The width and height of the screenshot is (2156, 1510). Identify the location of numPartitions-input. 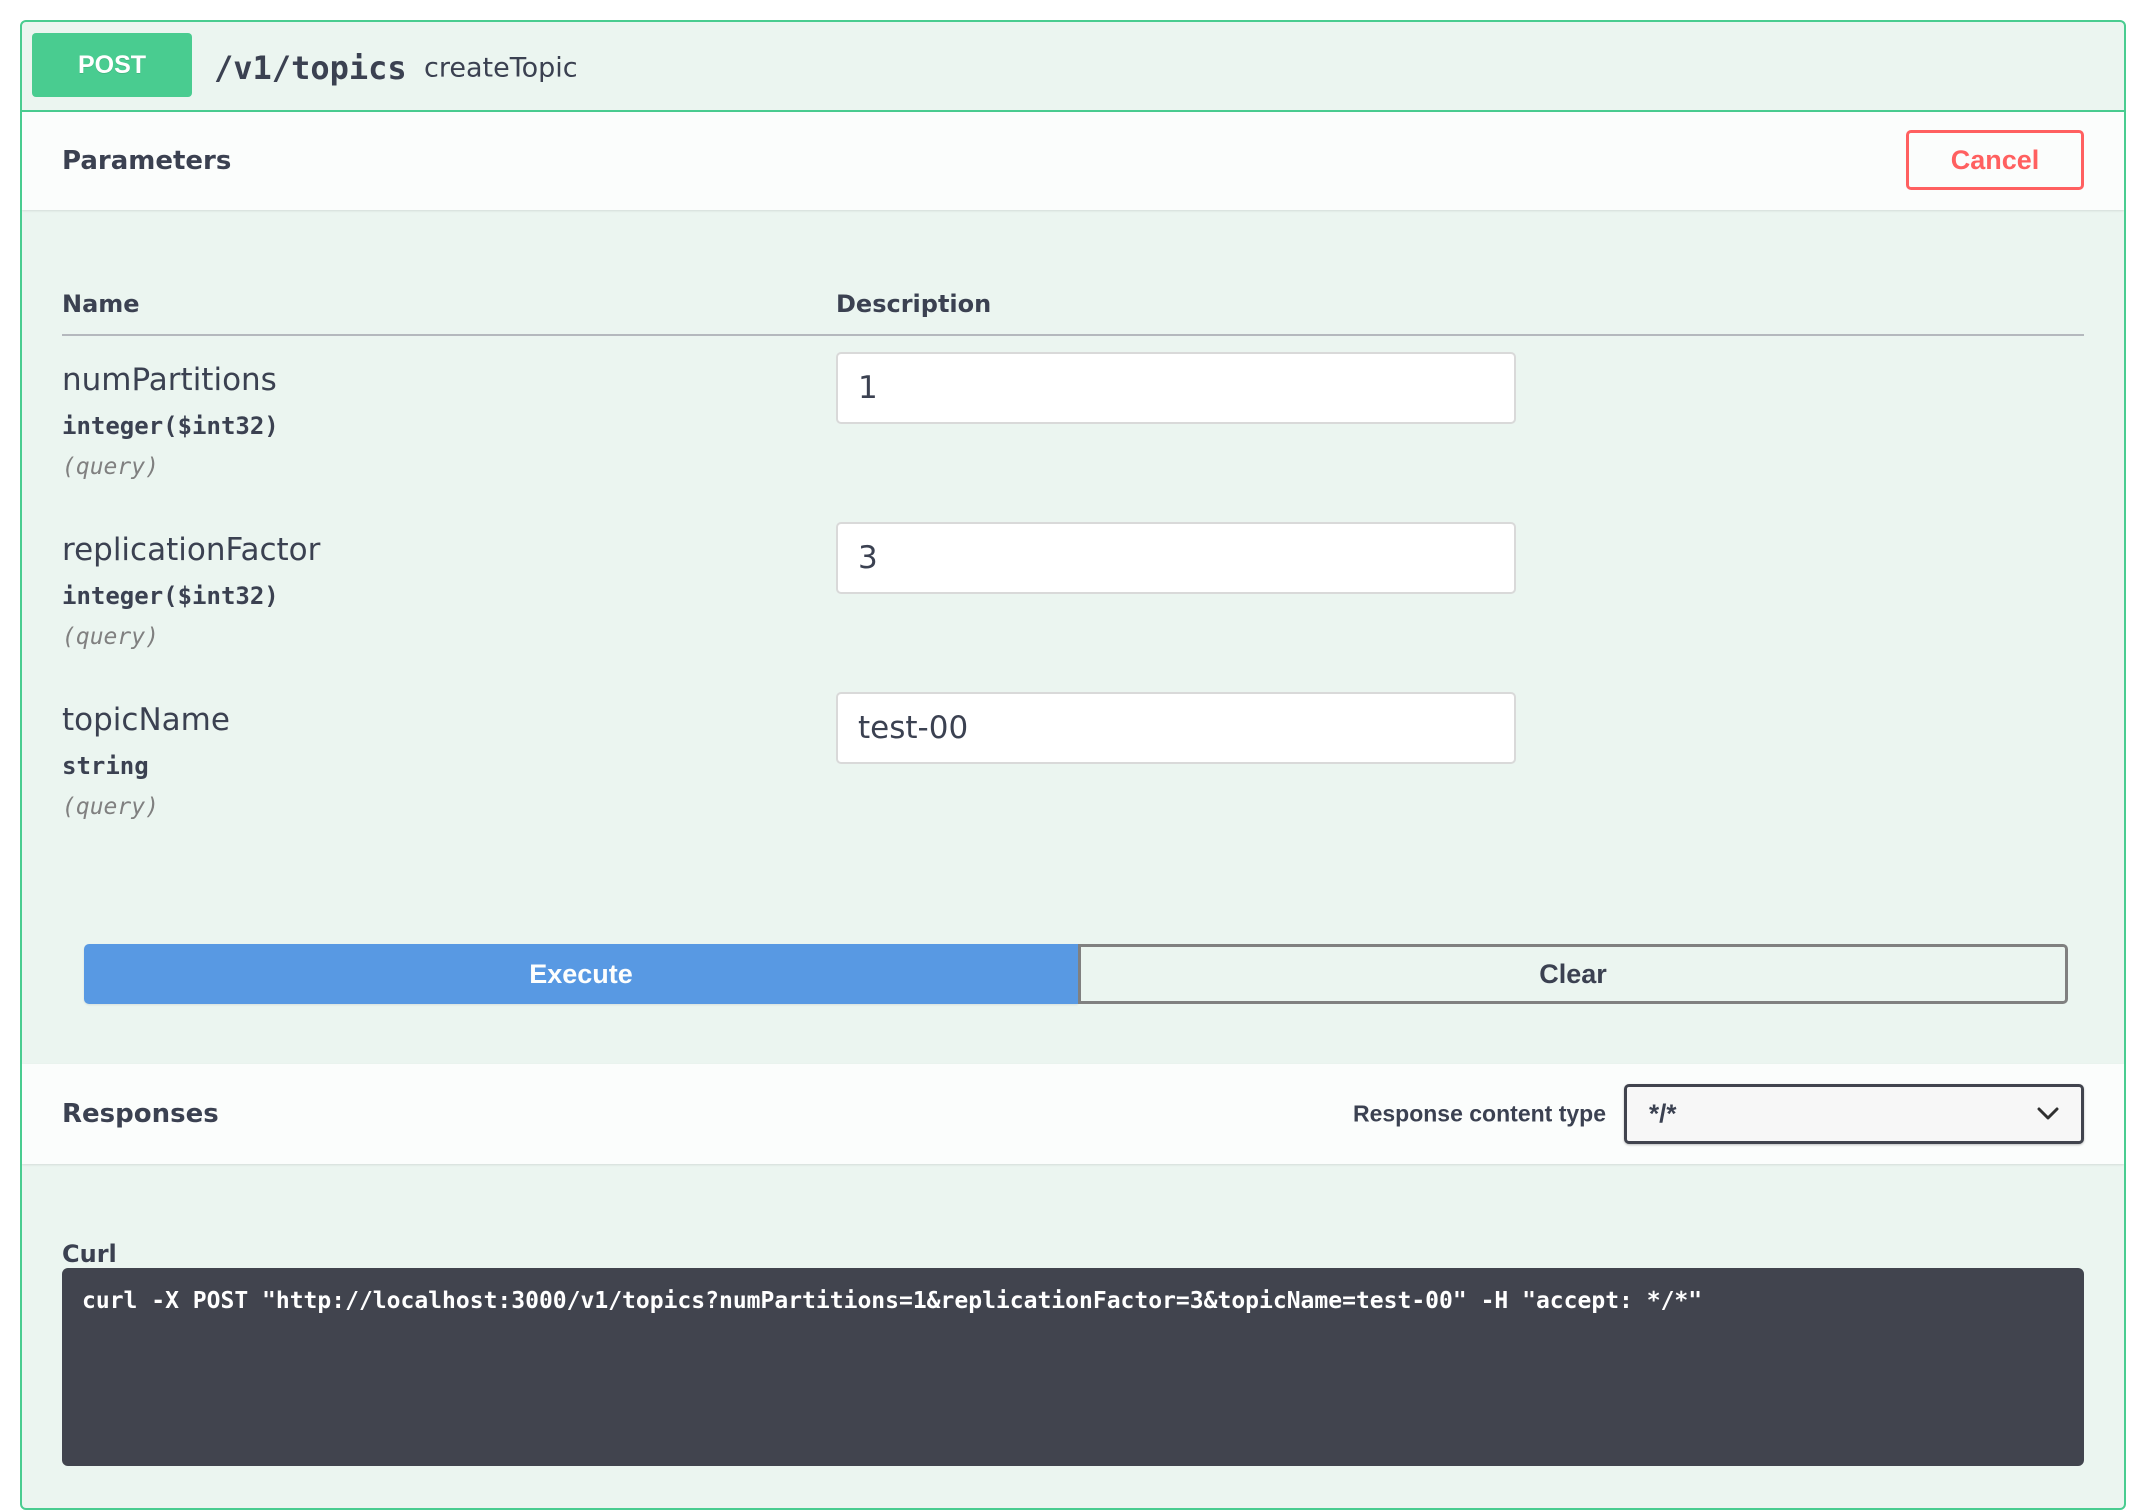
(1176, 388).